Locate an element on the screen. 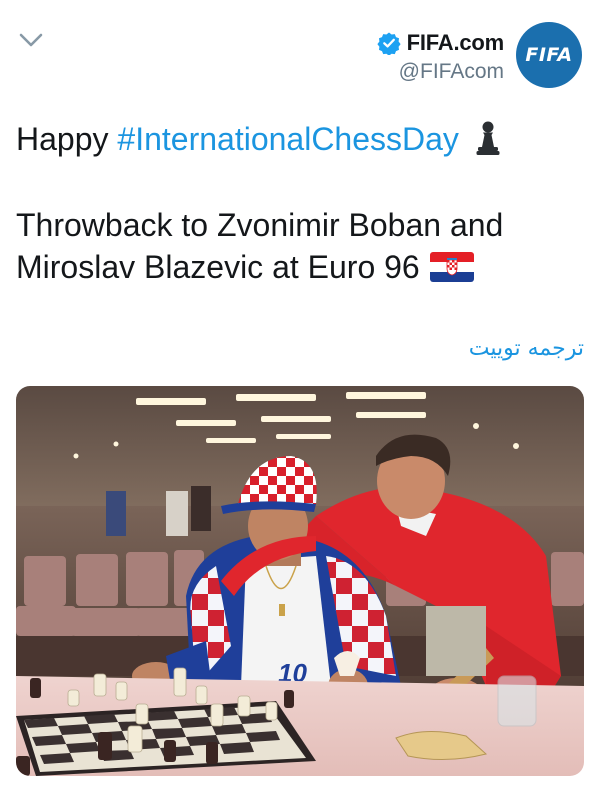 This screenshot has width=600, height=786. tweet-line-2: Throwback to Zvonimir Boban and is located at coordinates (260, 225).